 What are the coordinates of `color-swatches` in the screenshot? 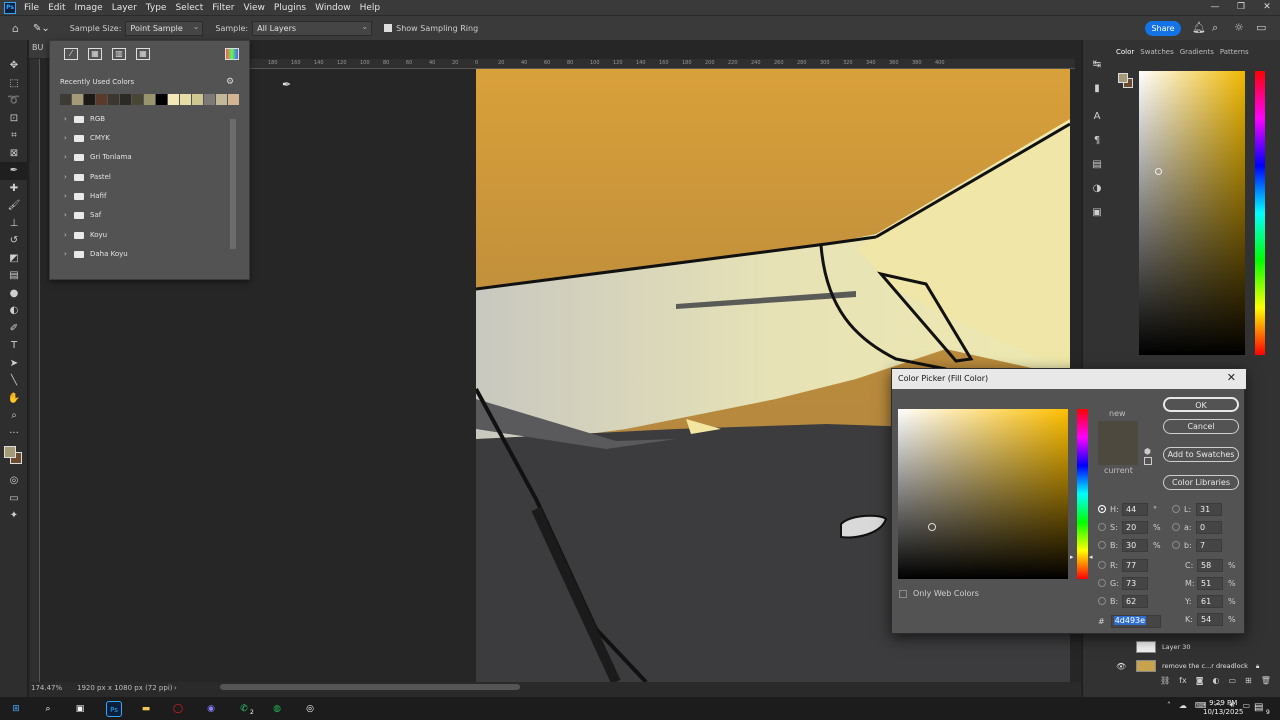 It's located at (13, 457).